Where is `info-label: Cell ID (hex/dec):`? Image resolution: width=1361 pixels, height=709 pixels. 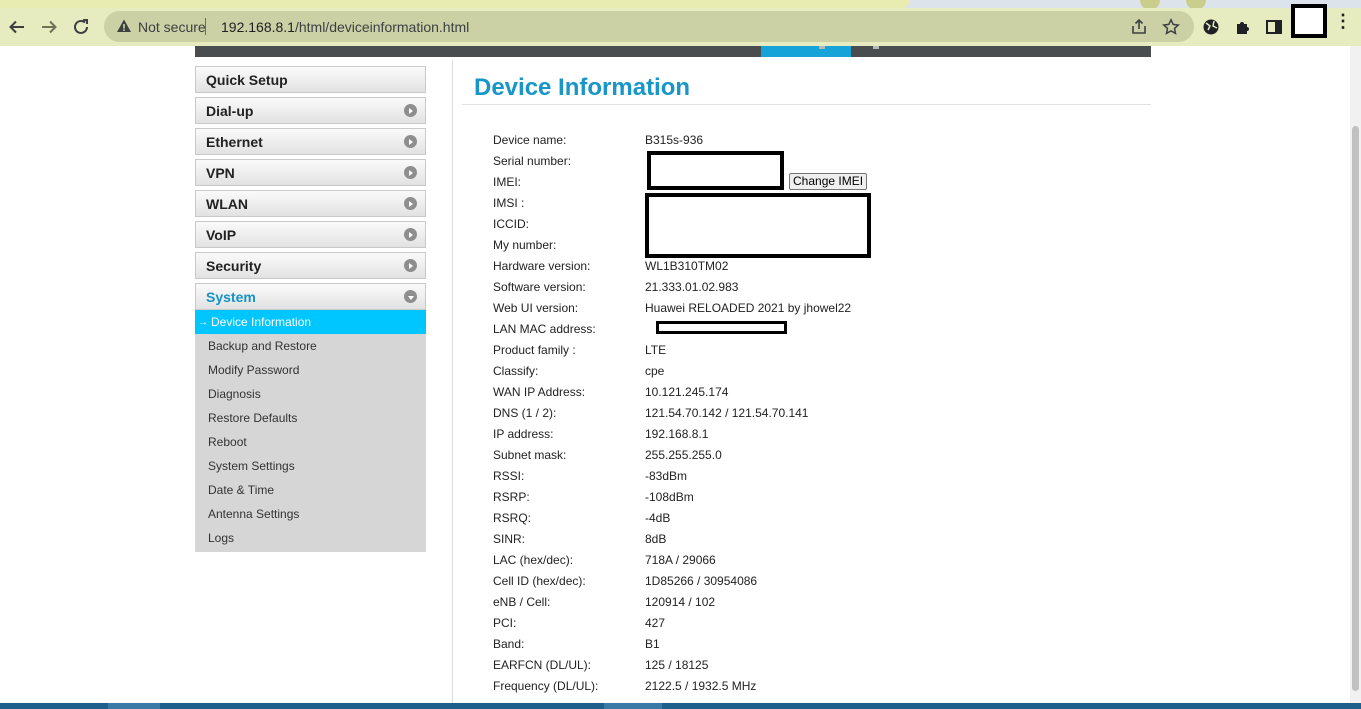 info-label: Cell ID (hex/dec): is located at coordinates (539, 581).